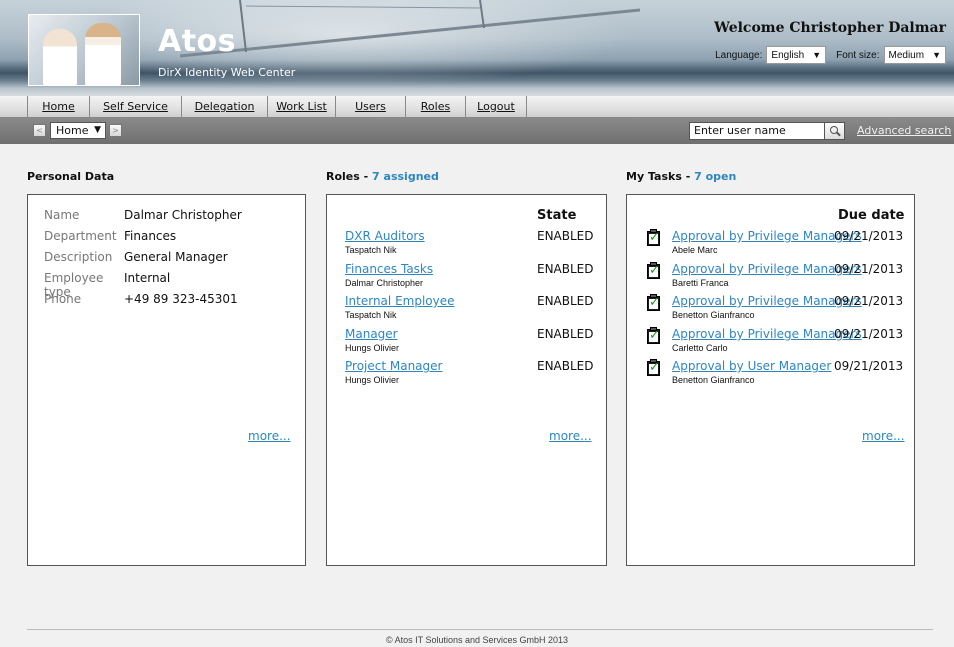 This screenshot has height=647, width=954. I want to click on banner-photo, so click(84, 50).